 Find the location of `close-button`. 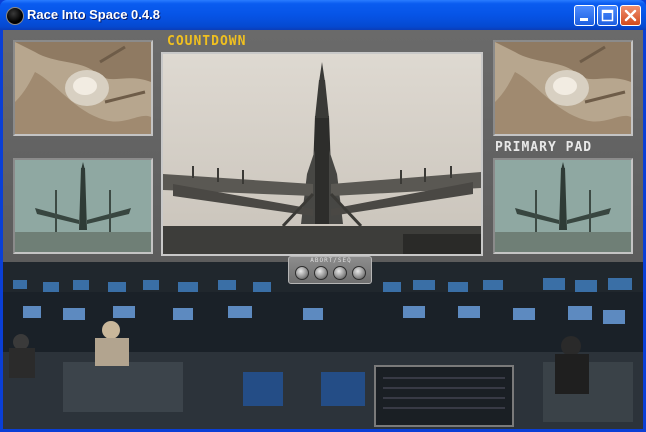

close-button is located at coordinates (630, 15).